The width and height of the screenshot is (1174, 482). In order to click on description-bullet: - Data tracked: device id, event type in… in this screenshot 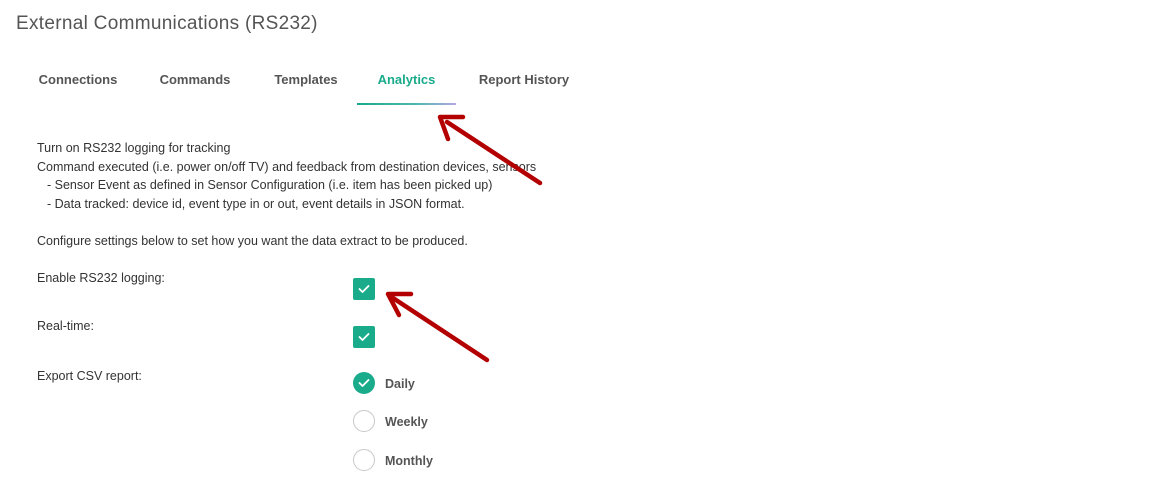, I will do `click(256, 203)`.